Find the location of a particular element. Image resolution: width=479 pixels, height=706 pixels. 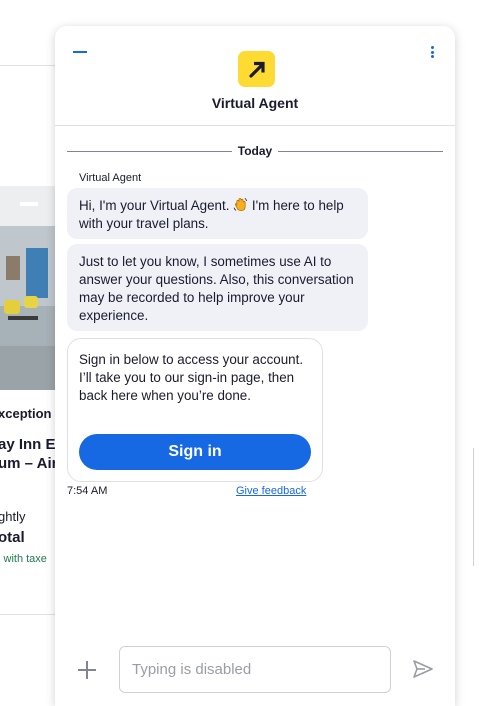

hotel-name-line2: um – Air is located at coordinates (28, 463).